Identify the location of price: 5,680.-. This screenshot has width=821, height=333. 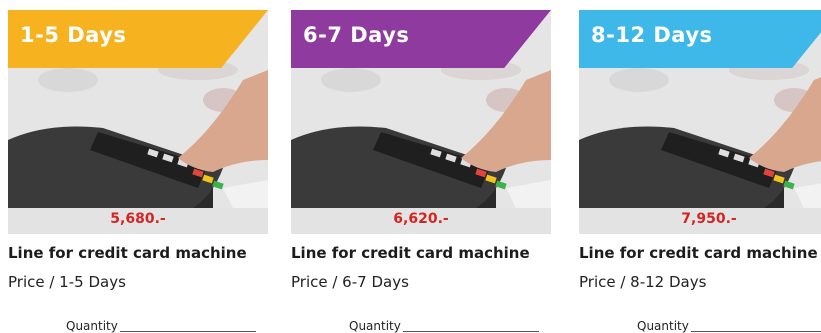
(138, 219).